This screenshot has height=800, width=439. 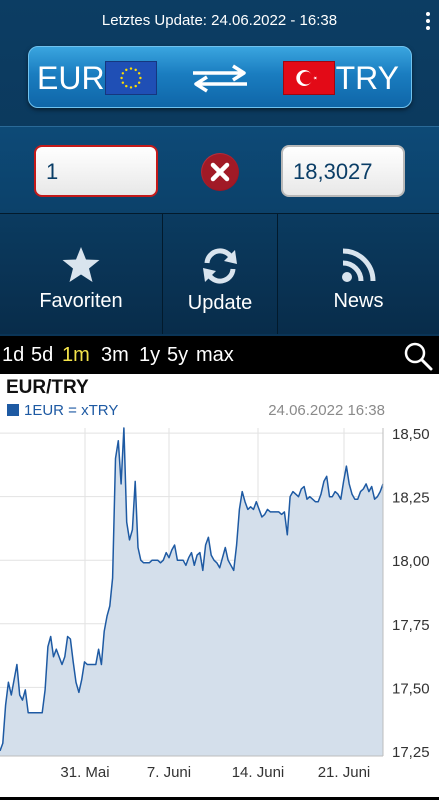 What do you see at coordinates (84, 772) in the screenshot?
I see `x-tick-label: 31. Mai` at bounding box center [84, 772].